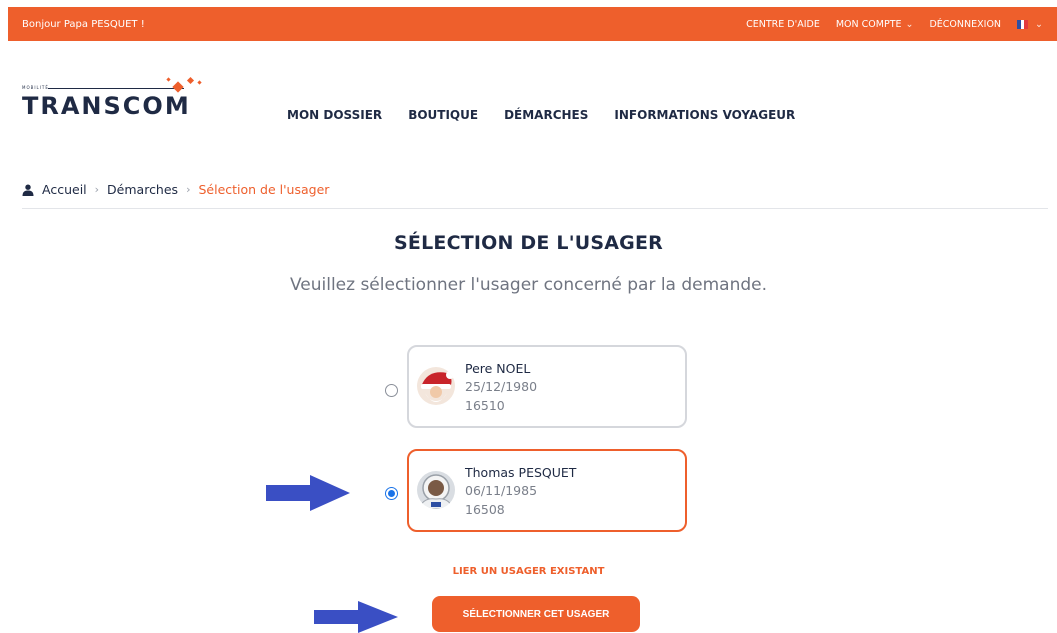 The image size is (1057, 633). I want to click on user-name: Pere NOEL, so click(498, 368).